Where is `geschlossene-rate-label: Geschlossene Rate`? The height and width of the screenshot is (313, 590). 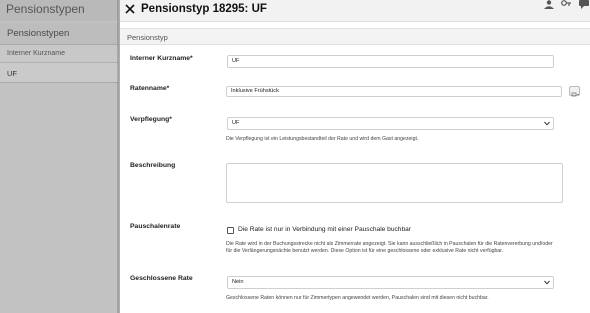 geschlossene-rate-label: Geschlossene Rate is located at coordinates (161, 278).